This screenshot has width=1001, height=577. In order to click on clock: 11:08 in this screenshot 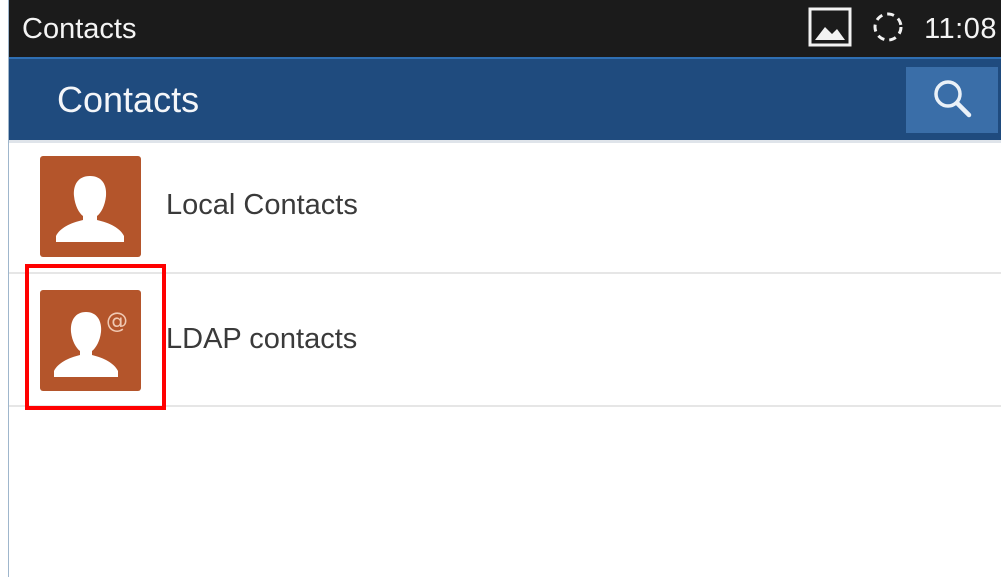, I will do `click(960, 28)`.